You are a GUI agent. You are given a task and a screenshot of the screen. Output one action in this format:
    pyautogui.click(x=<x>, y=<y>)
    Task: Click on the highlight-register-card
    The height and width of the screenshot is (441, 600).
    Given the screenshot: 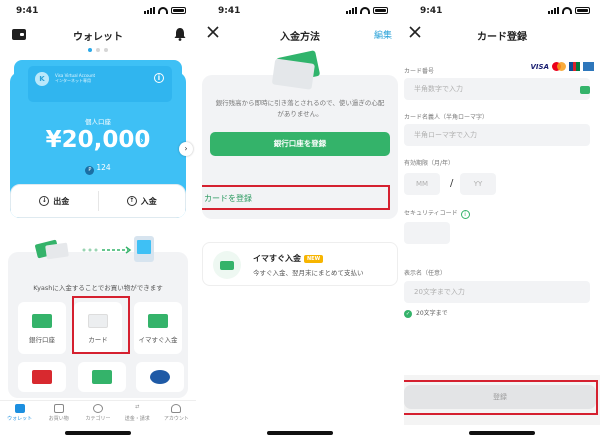 What is the action you would take?
    pyautogui.click(x=296, y=197)
    